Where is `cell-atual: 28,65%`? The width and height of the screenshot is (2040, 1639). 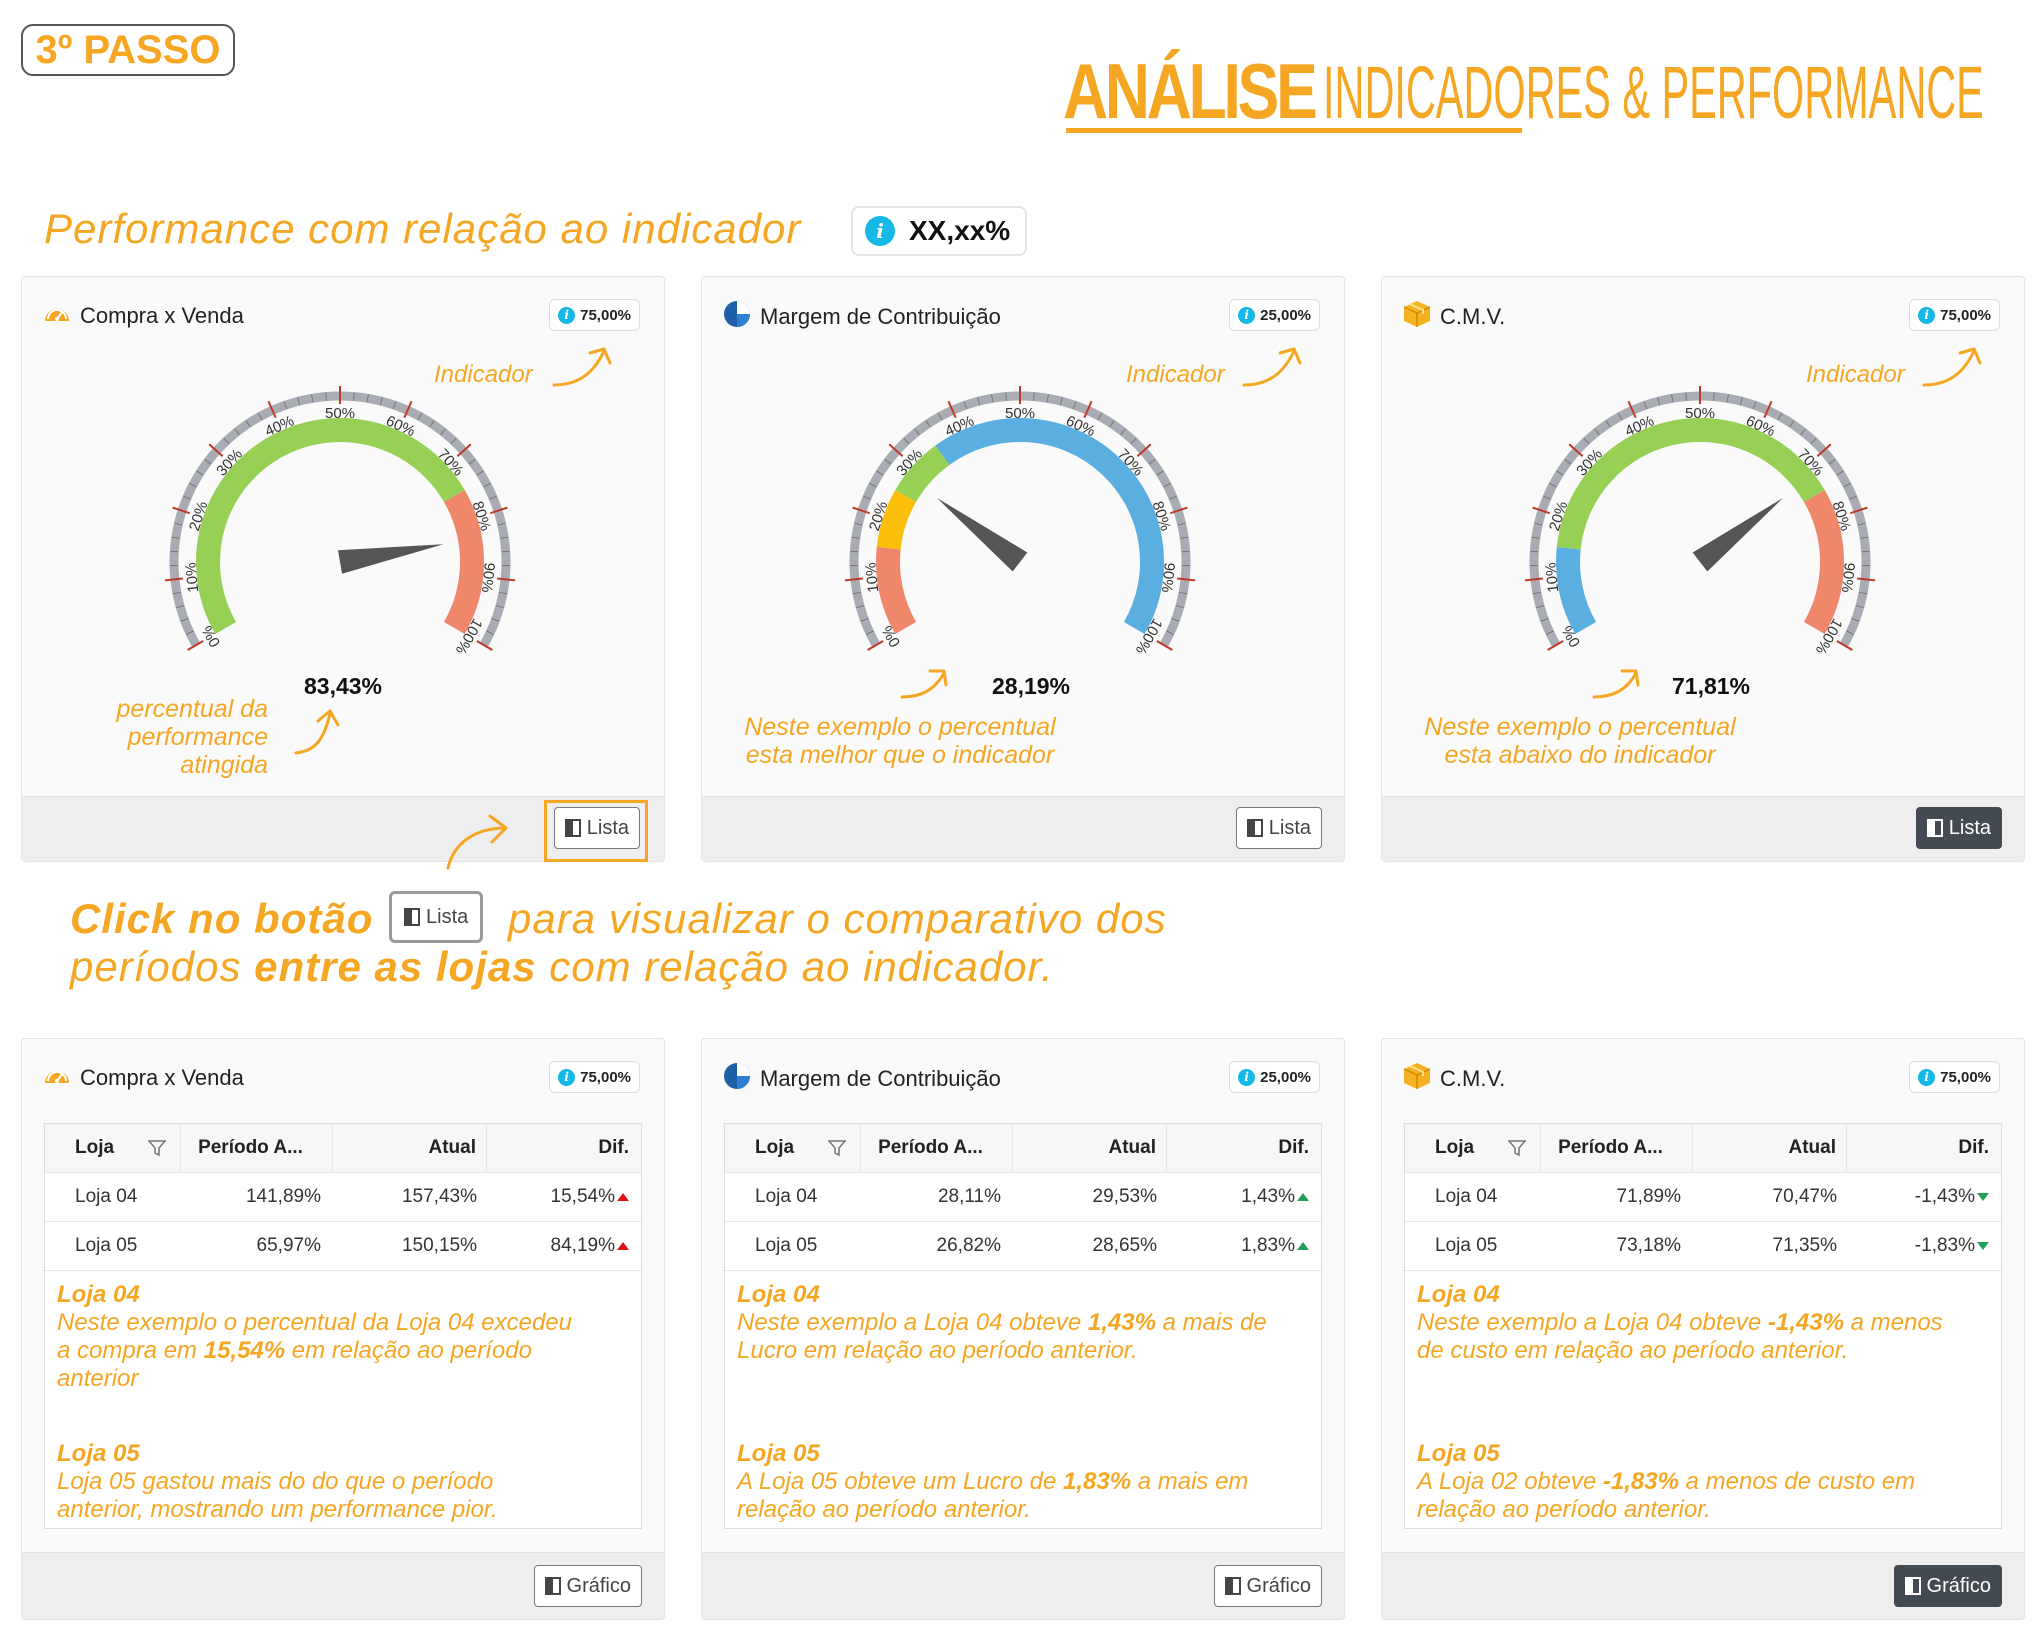
cell-atual: 28,65% is located at coordinates (1124, 1245).